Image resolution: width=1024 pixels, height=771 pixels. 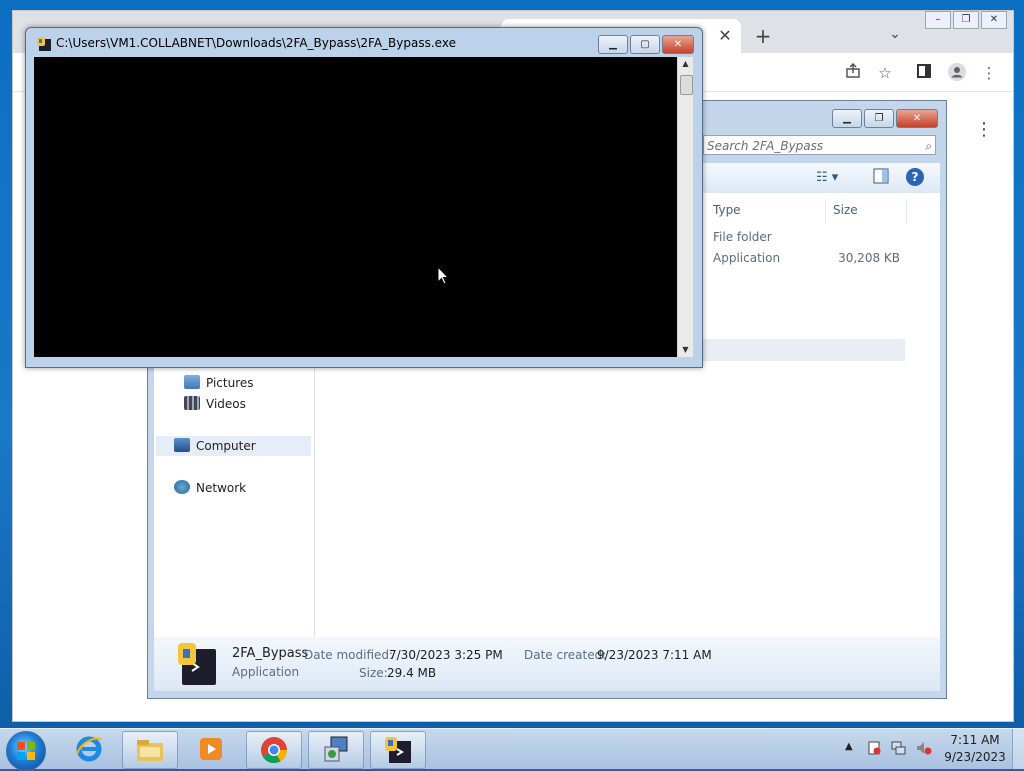 I want to click on pictures-icon, so click(x=192, y=382).